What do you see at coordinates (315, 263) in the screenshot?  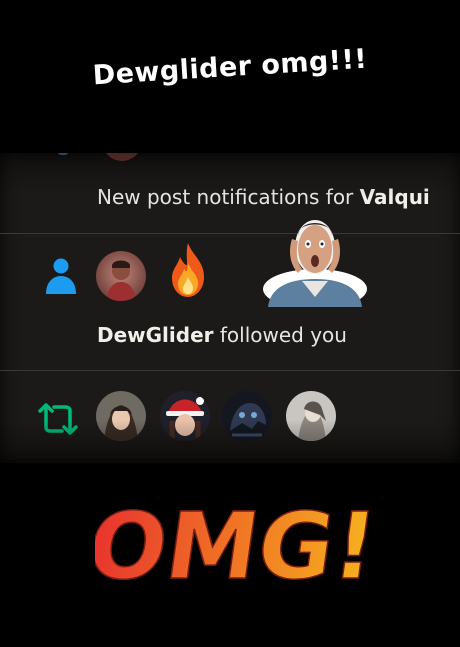 I see `shocked-face-sticker` at bounding box center [315, 263].